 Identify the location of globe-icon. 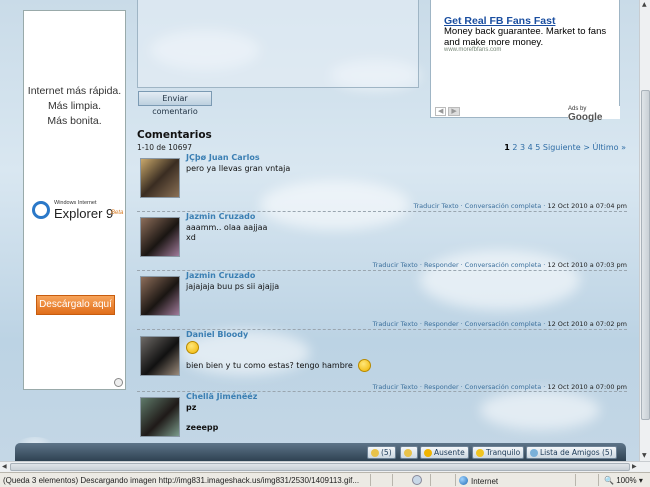
(463, 480).